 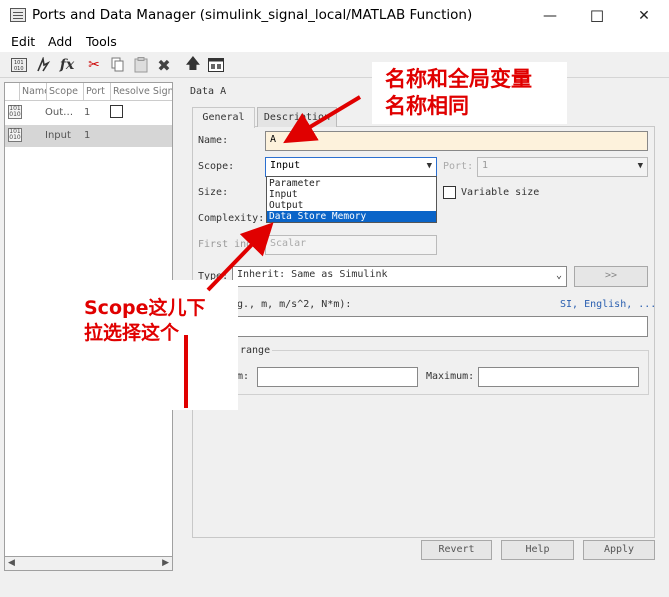 I want to click on annotation-arrow-scope, so click(x=240, y=257).